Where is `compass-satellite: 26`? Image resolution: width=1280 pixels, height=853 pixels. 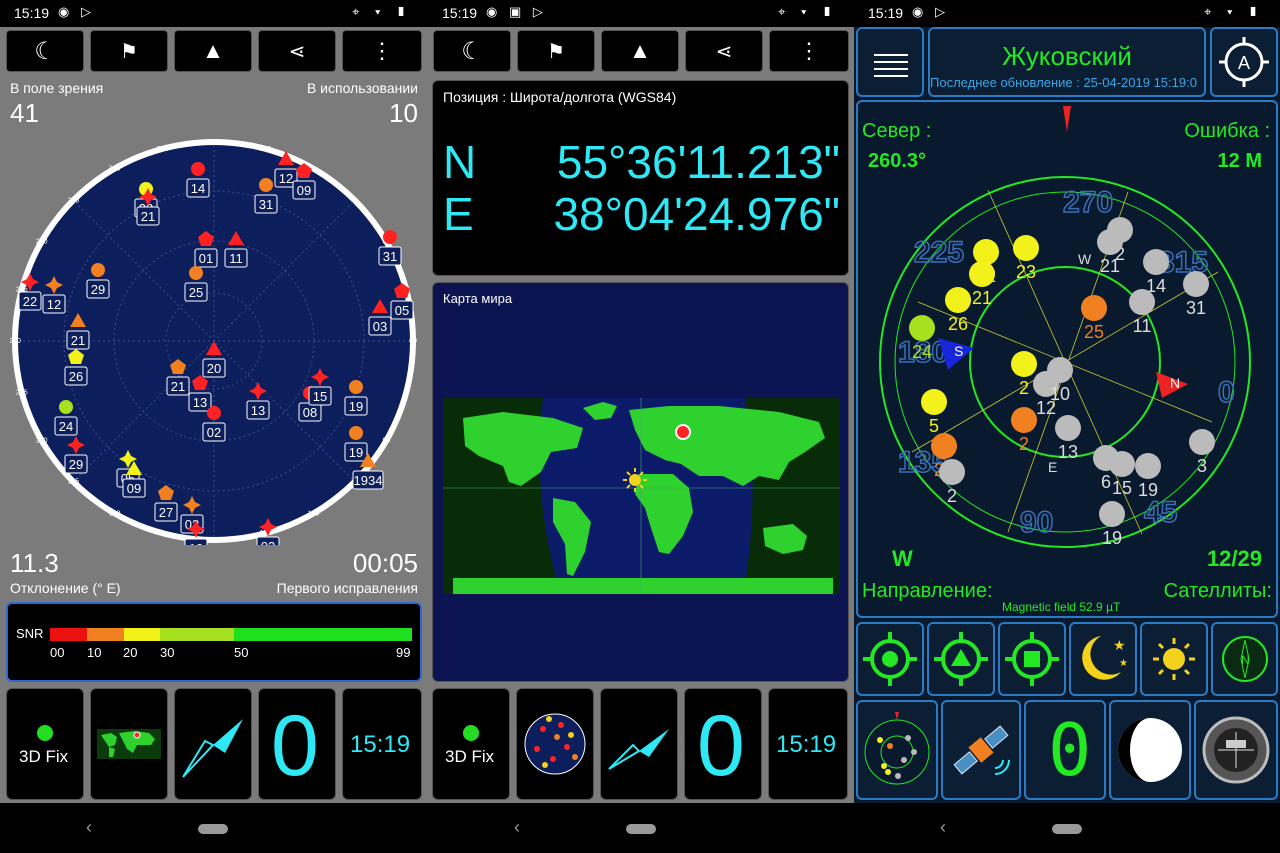 compass-satellite: 26 is located at coordinates (958, 310).